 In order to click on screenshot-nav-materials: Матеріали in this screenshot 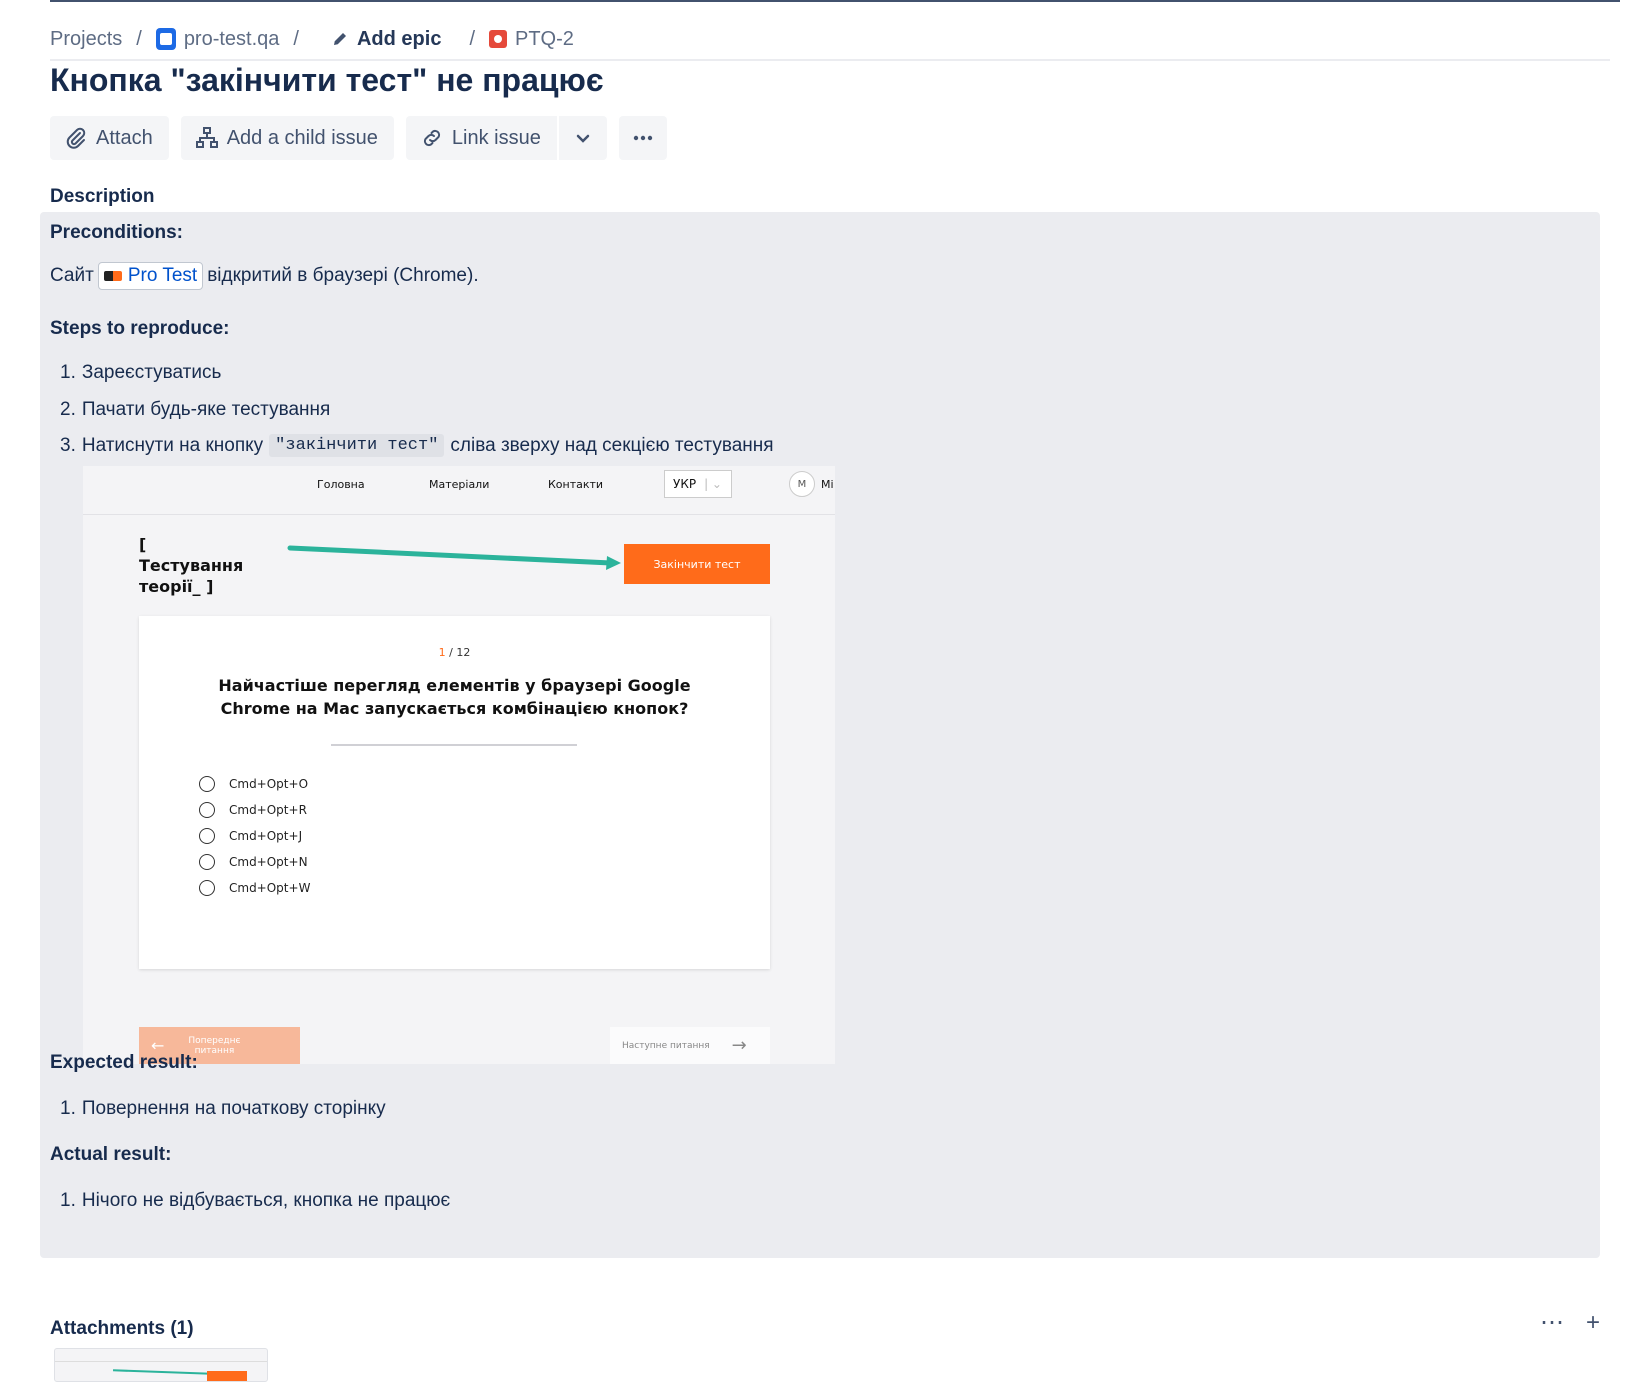, I will do `click(459, 484)`.